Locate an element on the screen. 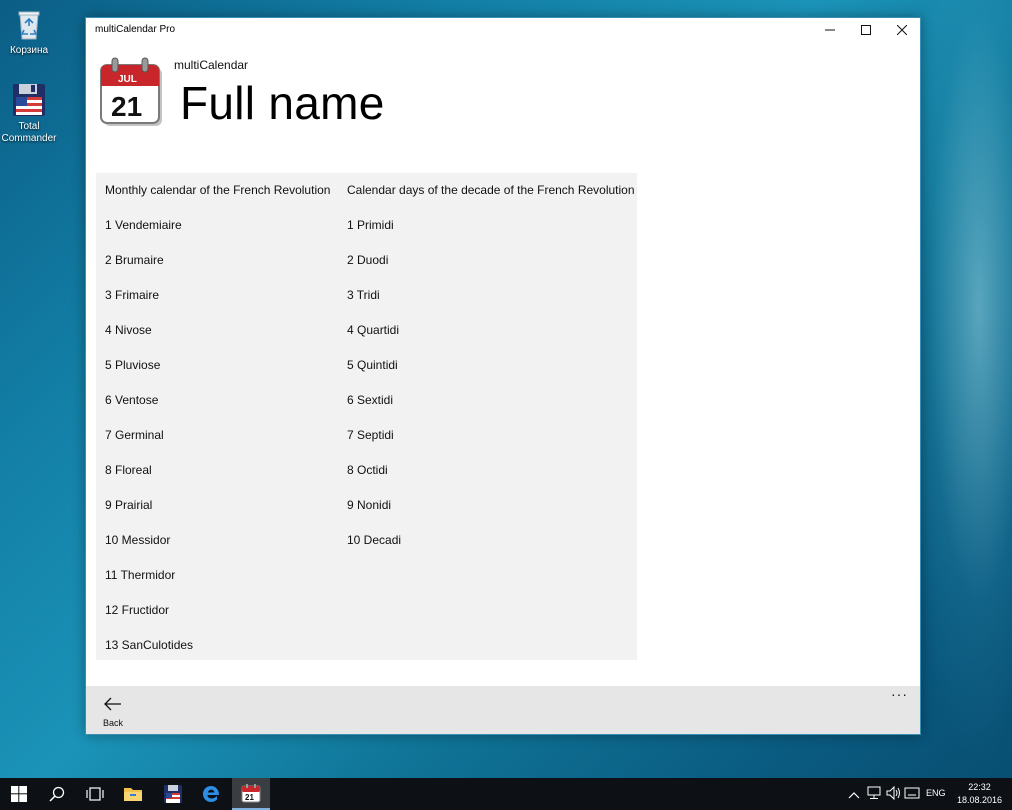 This screenshot has height=810, width=1012. taskbar-edge is located at coordinates (211, 794).